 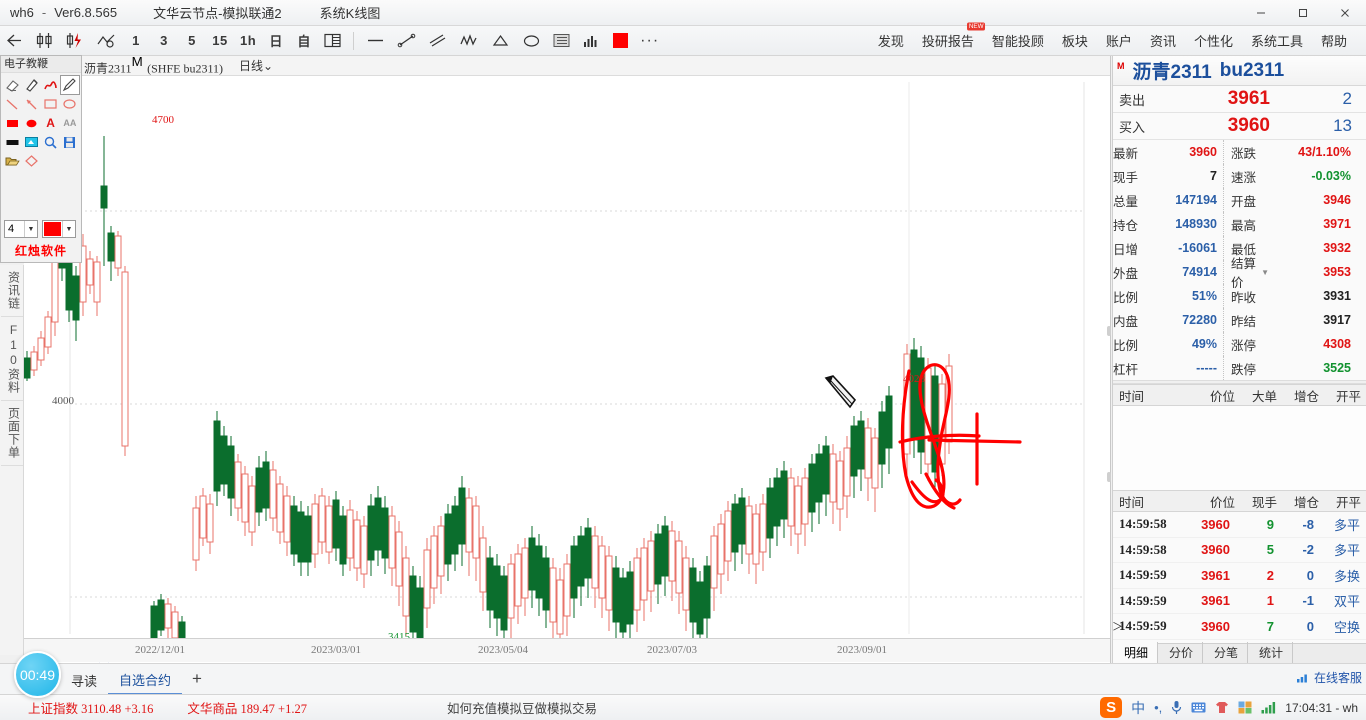 I want to click on price-marker-high-4028: 4028, so click(x=914, y=379).